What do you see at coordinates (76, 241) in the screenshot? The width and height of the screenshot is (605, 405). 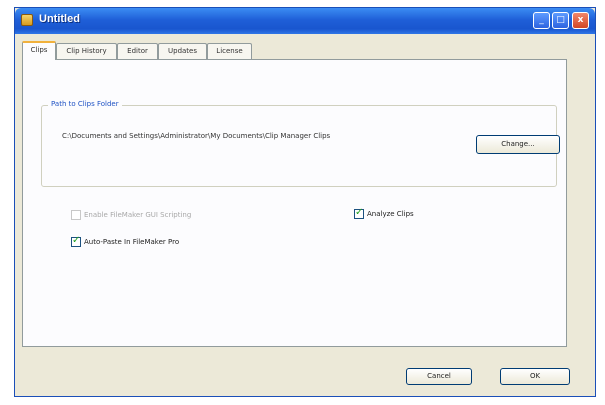 I see `auto-paste-checkbox` at bounding box center [76, 241].